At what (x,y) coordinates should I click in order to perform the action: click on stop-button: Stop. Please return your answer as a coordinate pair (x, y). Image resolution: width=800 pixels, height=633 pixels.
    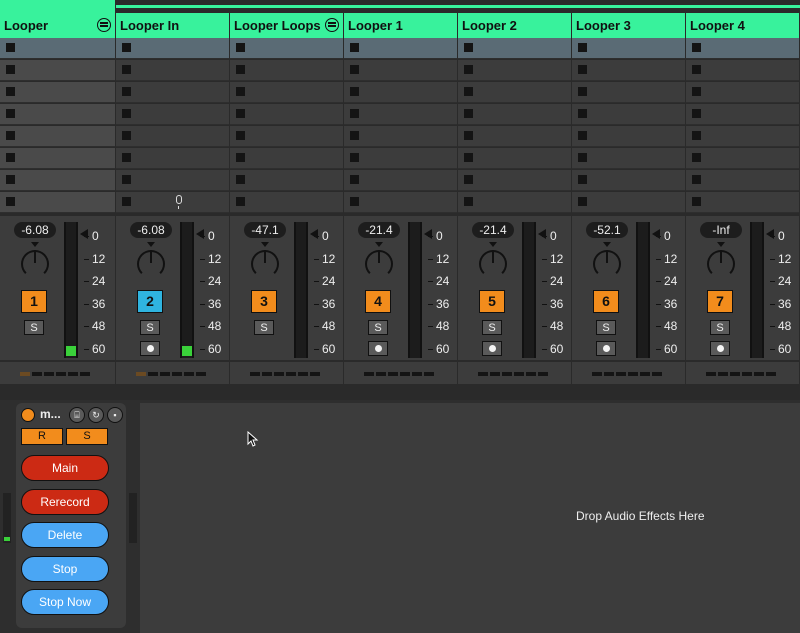
    Looking at the image, I should click on (65, 568).